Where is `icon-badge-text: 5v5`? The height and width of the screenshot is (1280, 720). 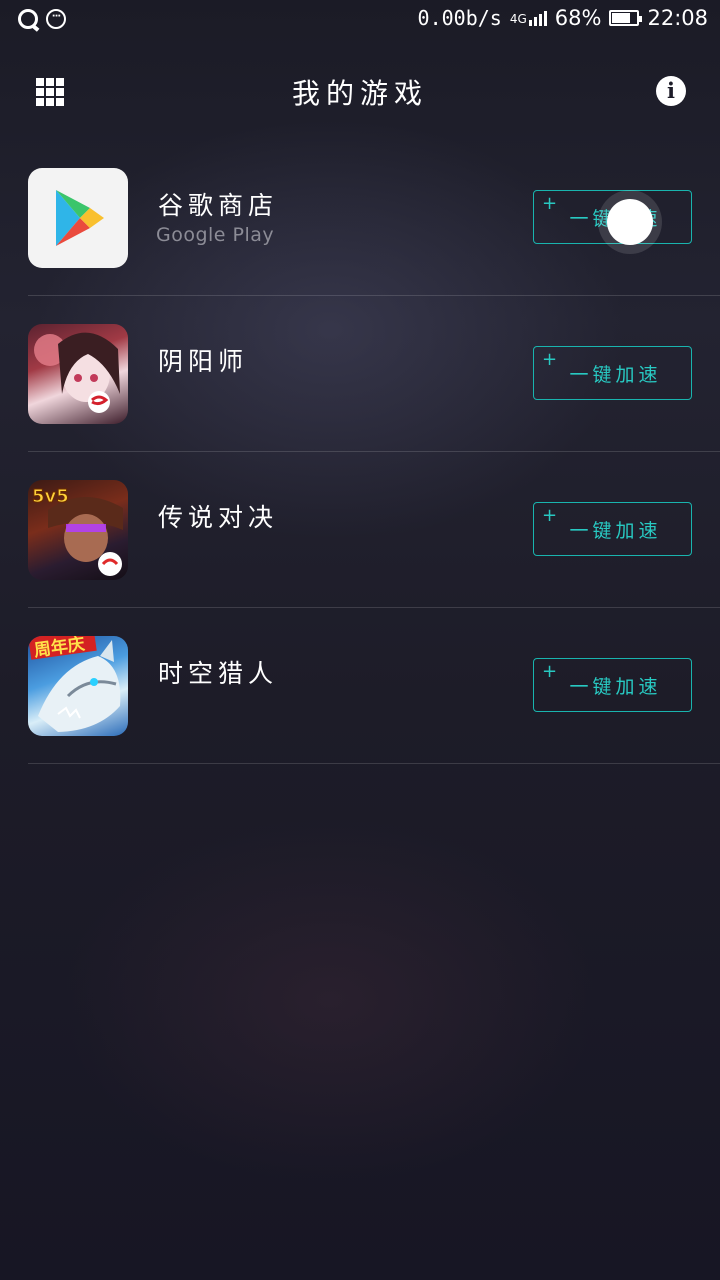 icon-badge-text: 5v5 is located at coordinates (50, 496).